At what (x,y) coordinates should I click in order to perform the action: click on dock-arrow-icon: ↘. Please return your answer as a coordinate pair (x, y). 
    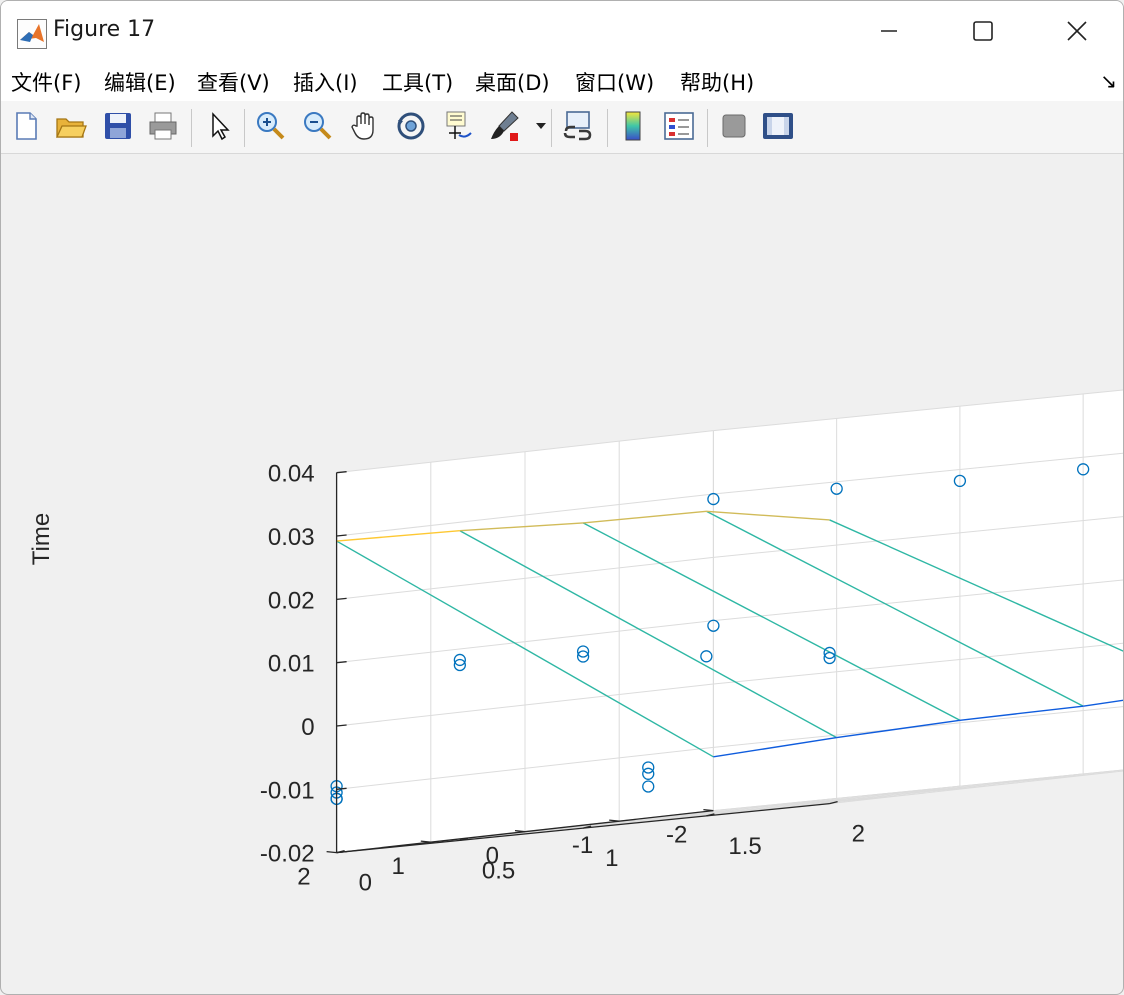
    Looking at the image, I should click on (1108, 81).